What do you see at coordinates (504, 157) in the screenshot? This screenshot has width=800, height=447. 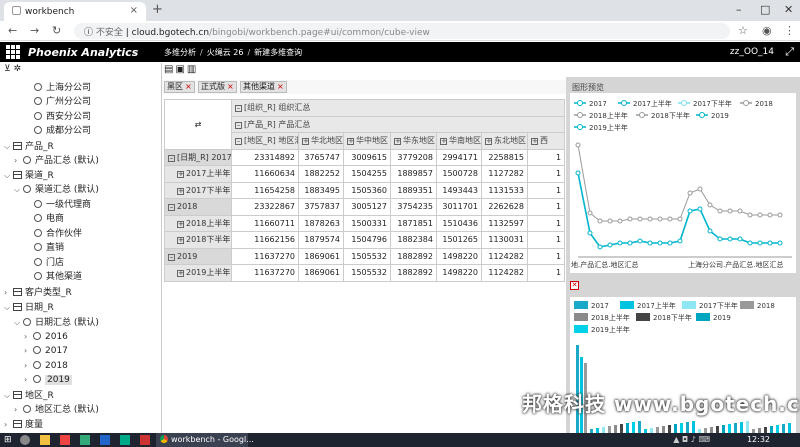 I see `table-cell: 2258815` at bounding box center [504, 157].